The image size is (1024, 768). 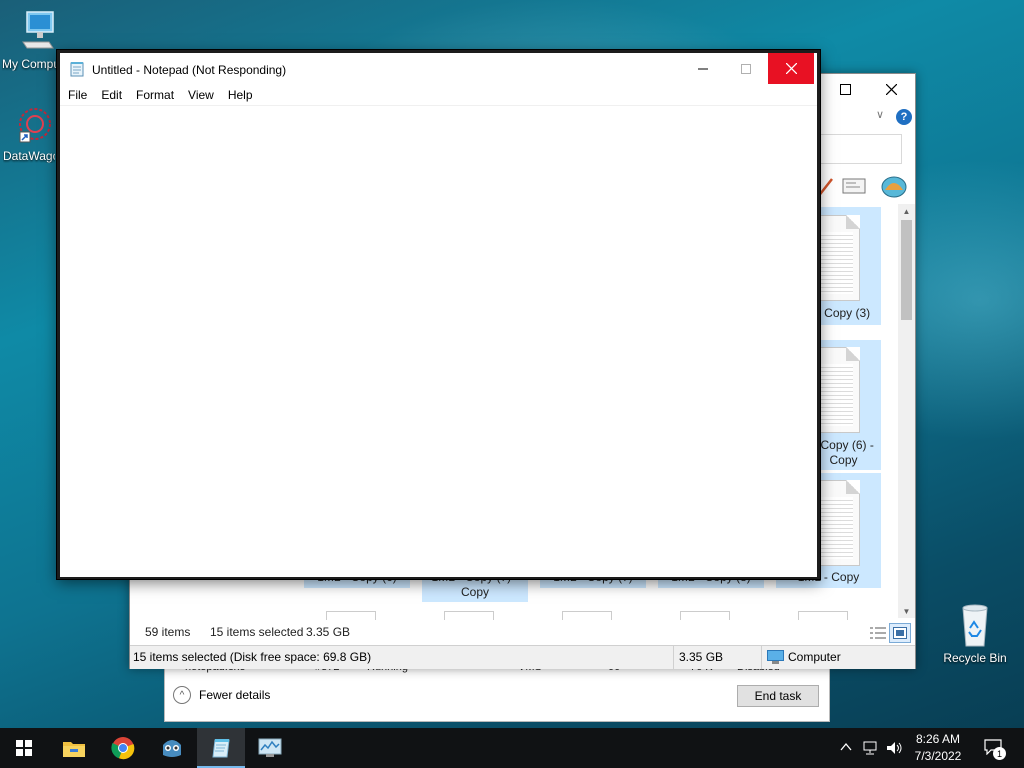 What do you see at coordinates (168, 632) in the screenshot?
I see `item-count: 59 items` at bounding box center [168, 632].